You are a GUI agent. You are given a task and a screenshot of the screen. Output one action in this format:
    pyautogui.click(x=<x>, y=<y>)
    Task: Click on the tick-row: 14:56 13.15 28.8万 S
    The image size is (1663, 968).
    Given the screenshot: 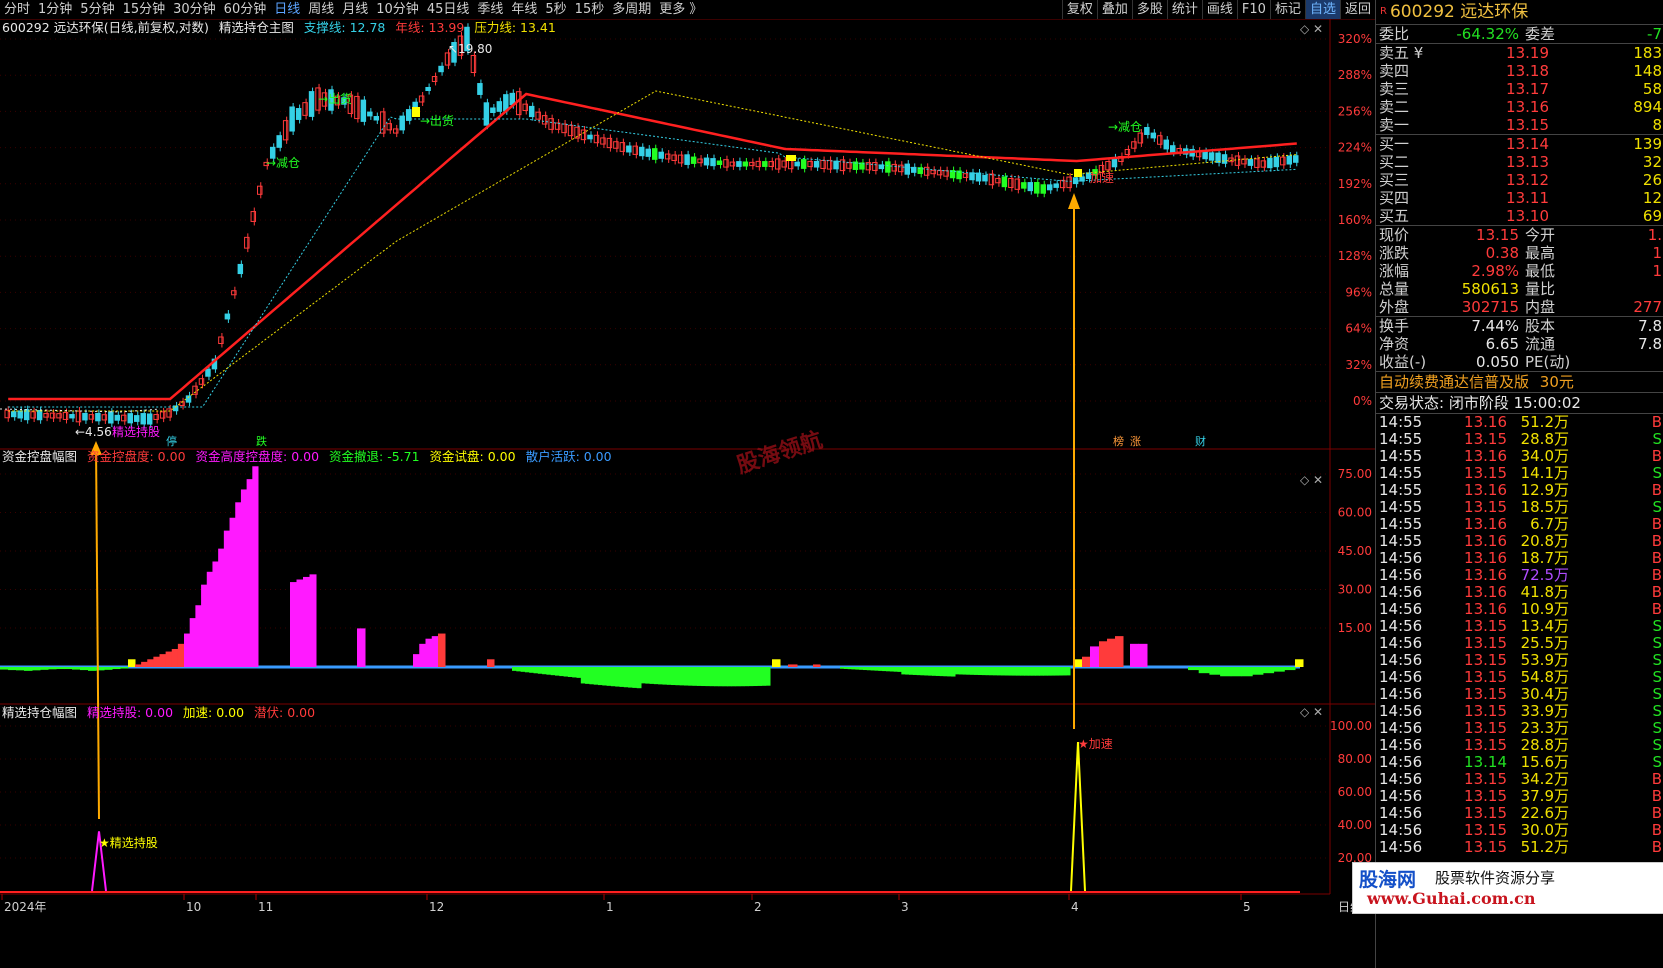 What is the action you would take?
    pyautogui.click(x=1519, y=745)
    